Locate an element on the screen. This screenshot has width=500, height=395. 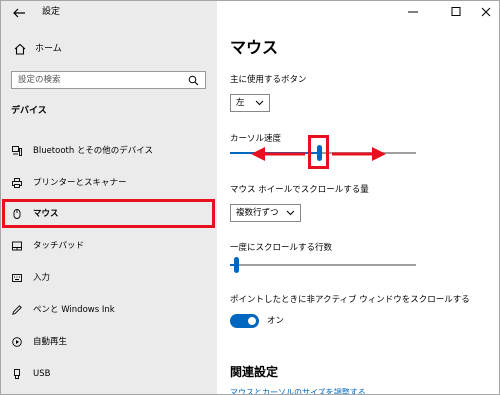
search-placeholder: 設定の検索 is located at coordinates (39, 80).